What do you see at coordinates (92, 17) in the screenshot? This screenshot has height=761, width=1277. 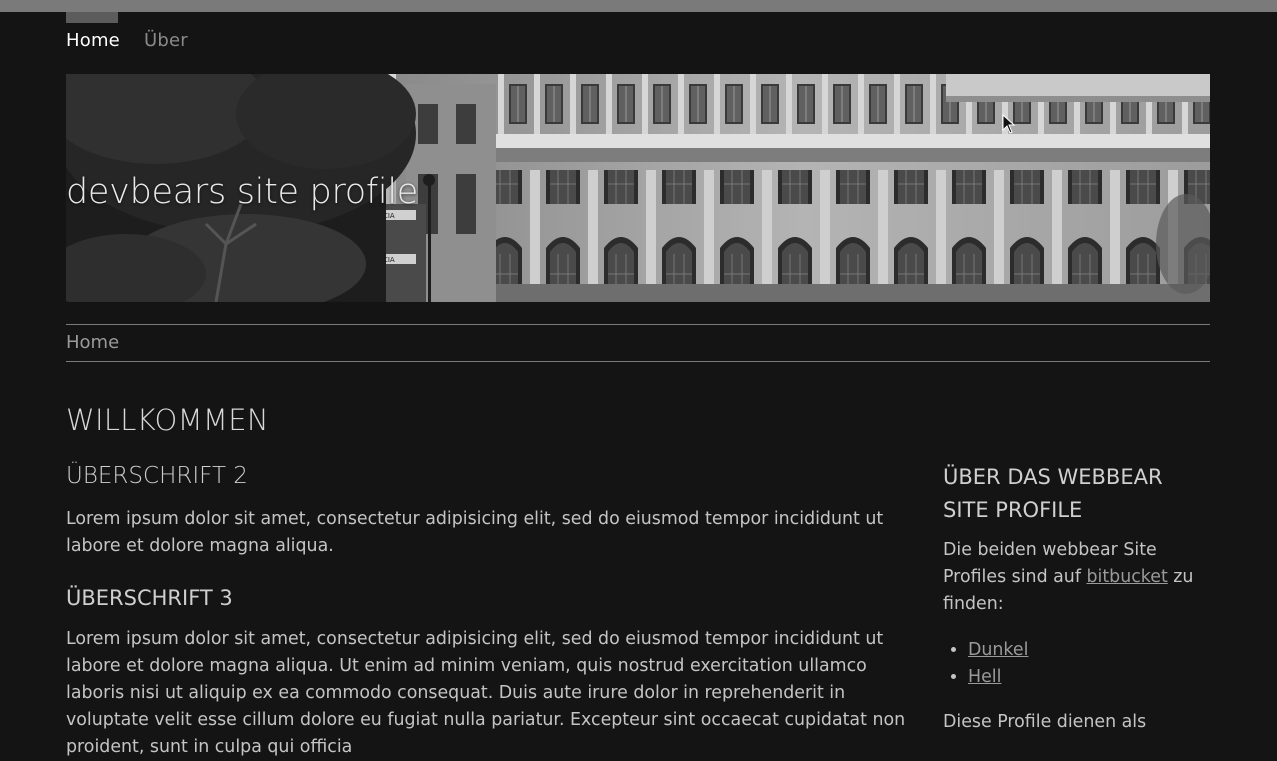 I see `active-nav-indicator` at bounding box center [92, 17].